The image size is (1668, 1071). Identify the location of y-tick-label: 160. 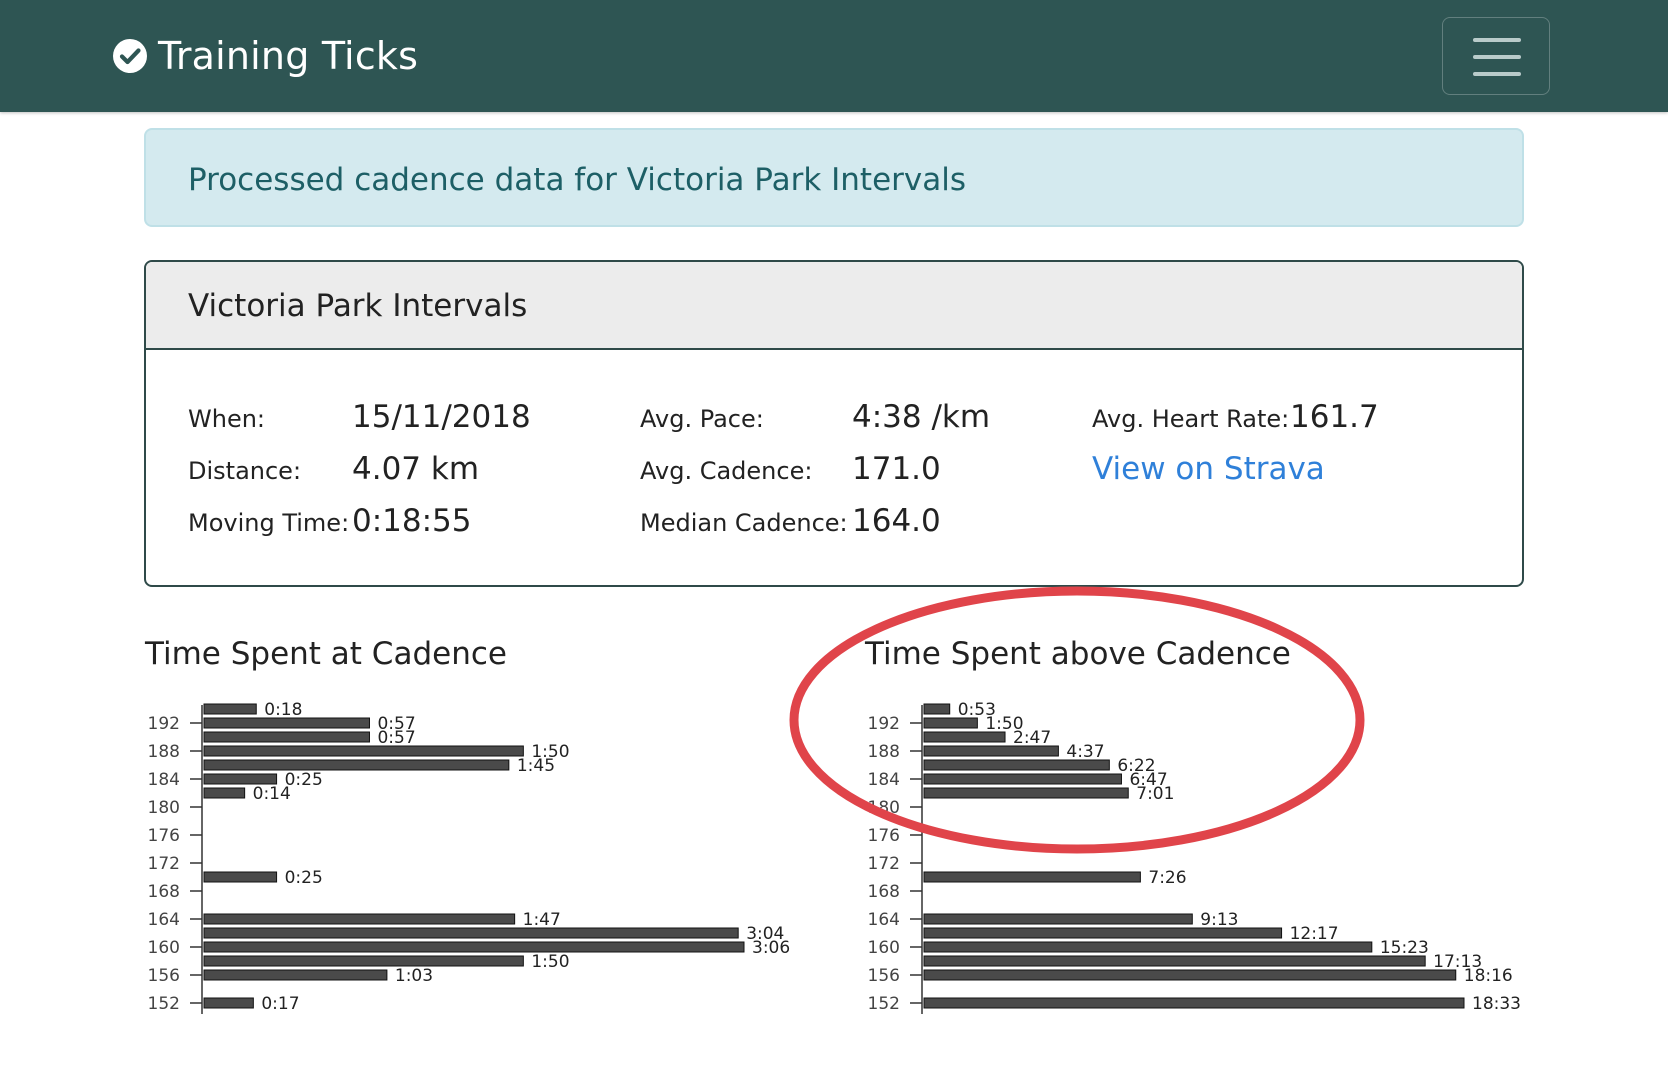
(884, 948).